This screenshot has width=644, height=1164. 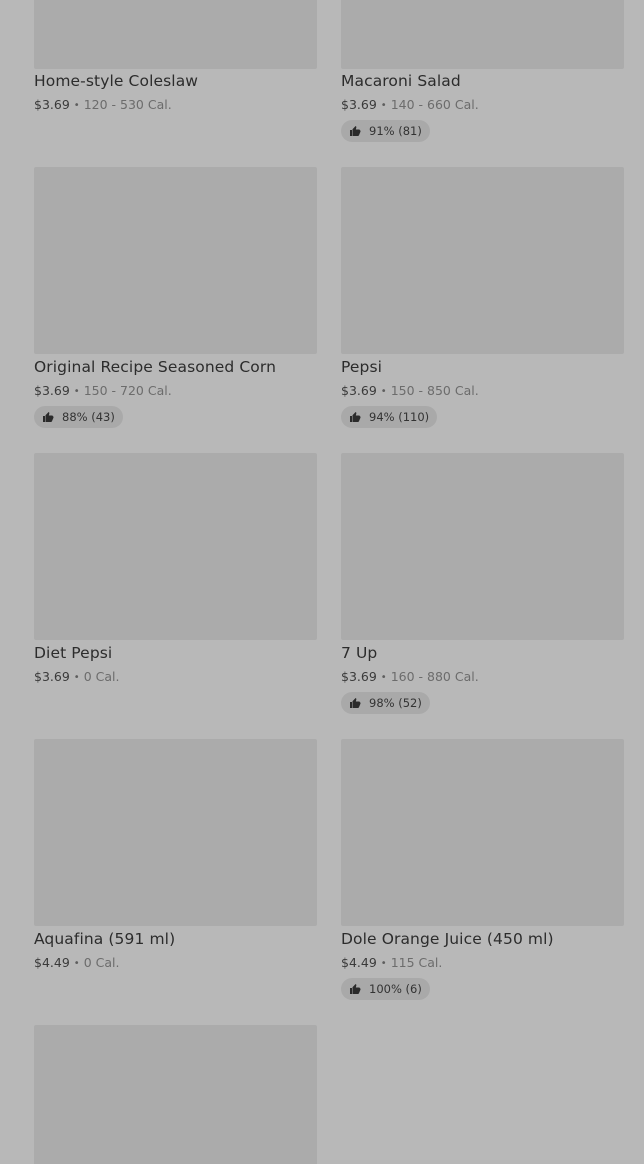 What do you see at coordinates (116, 81) in the screenshot?
I see `item-name: Home-style Coleslaw` at bounding box center [116, 81].